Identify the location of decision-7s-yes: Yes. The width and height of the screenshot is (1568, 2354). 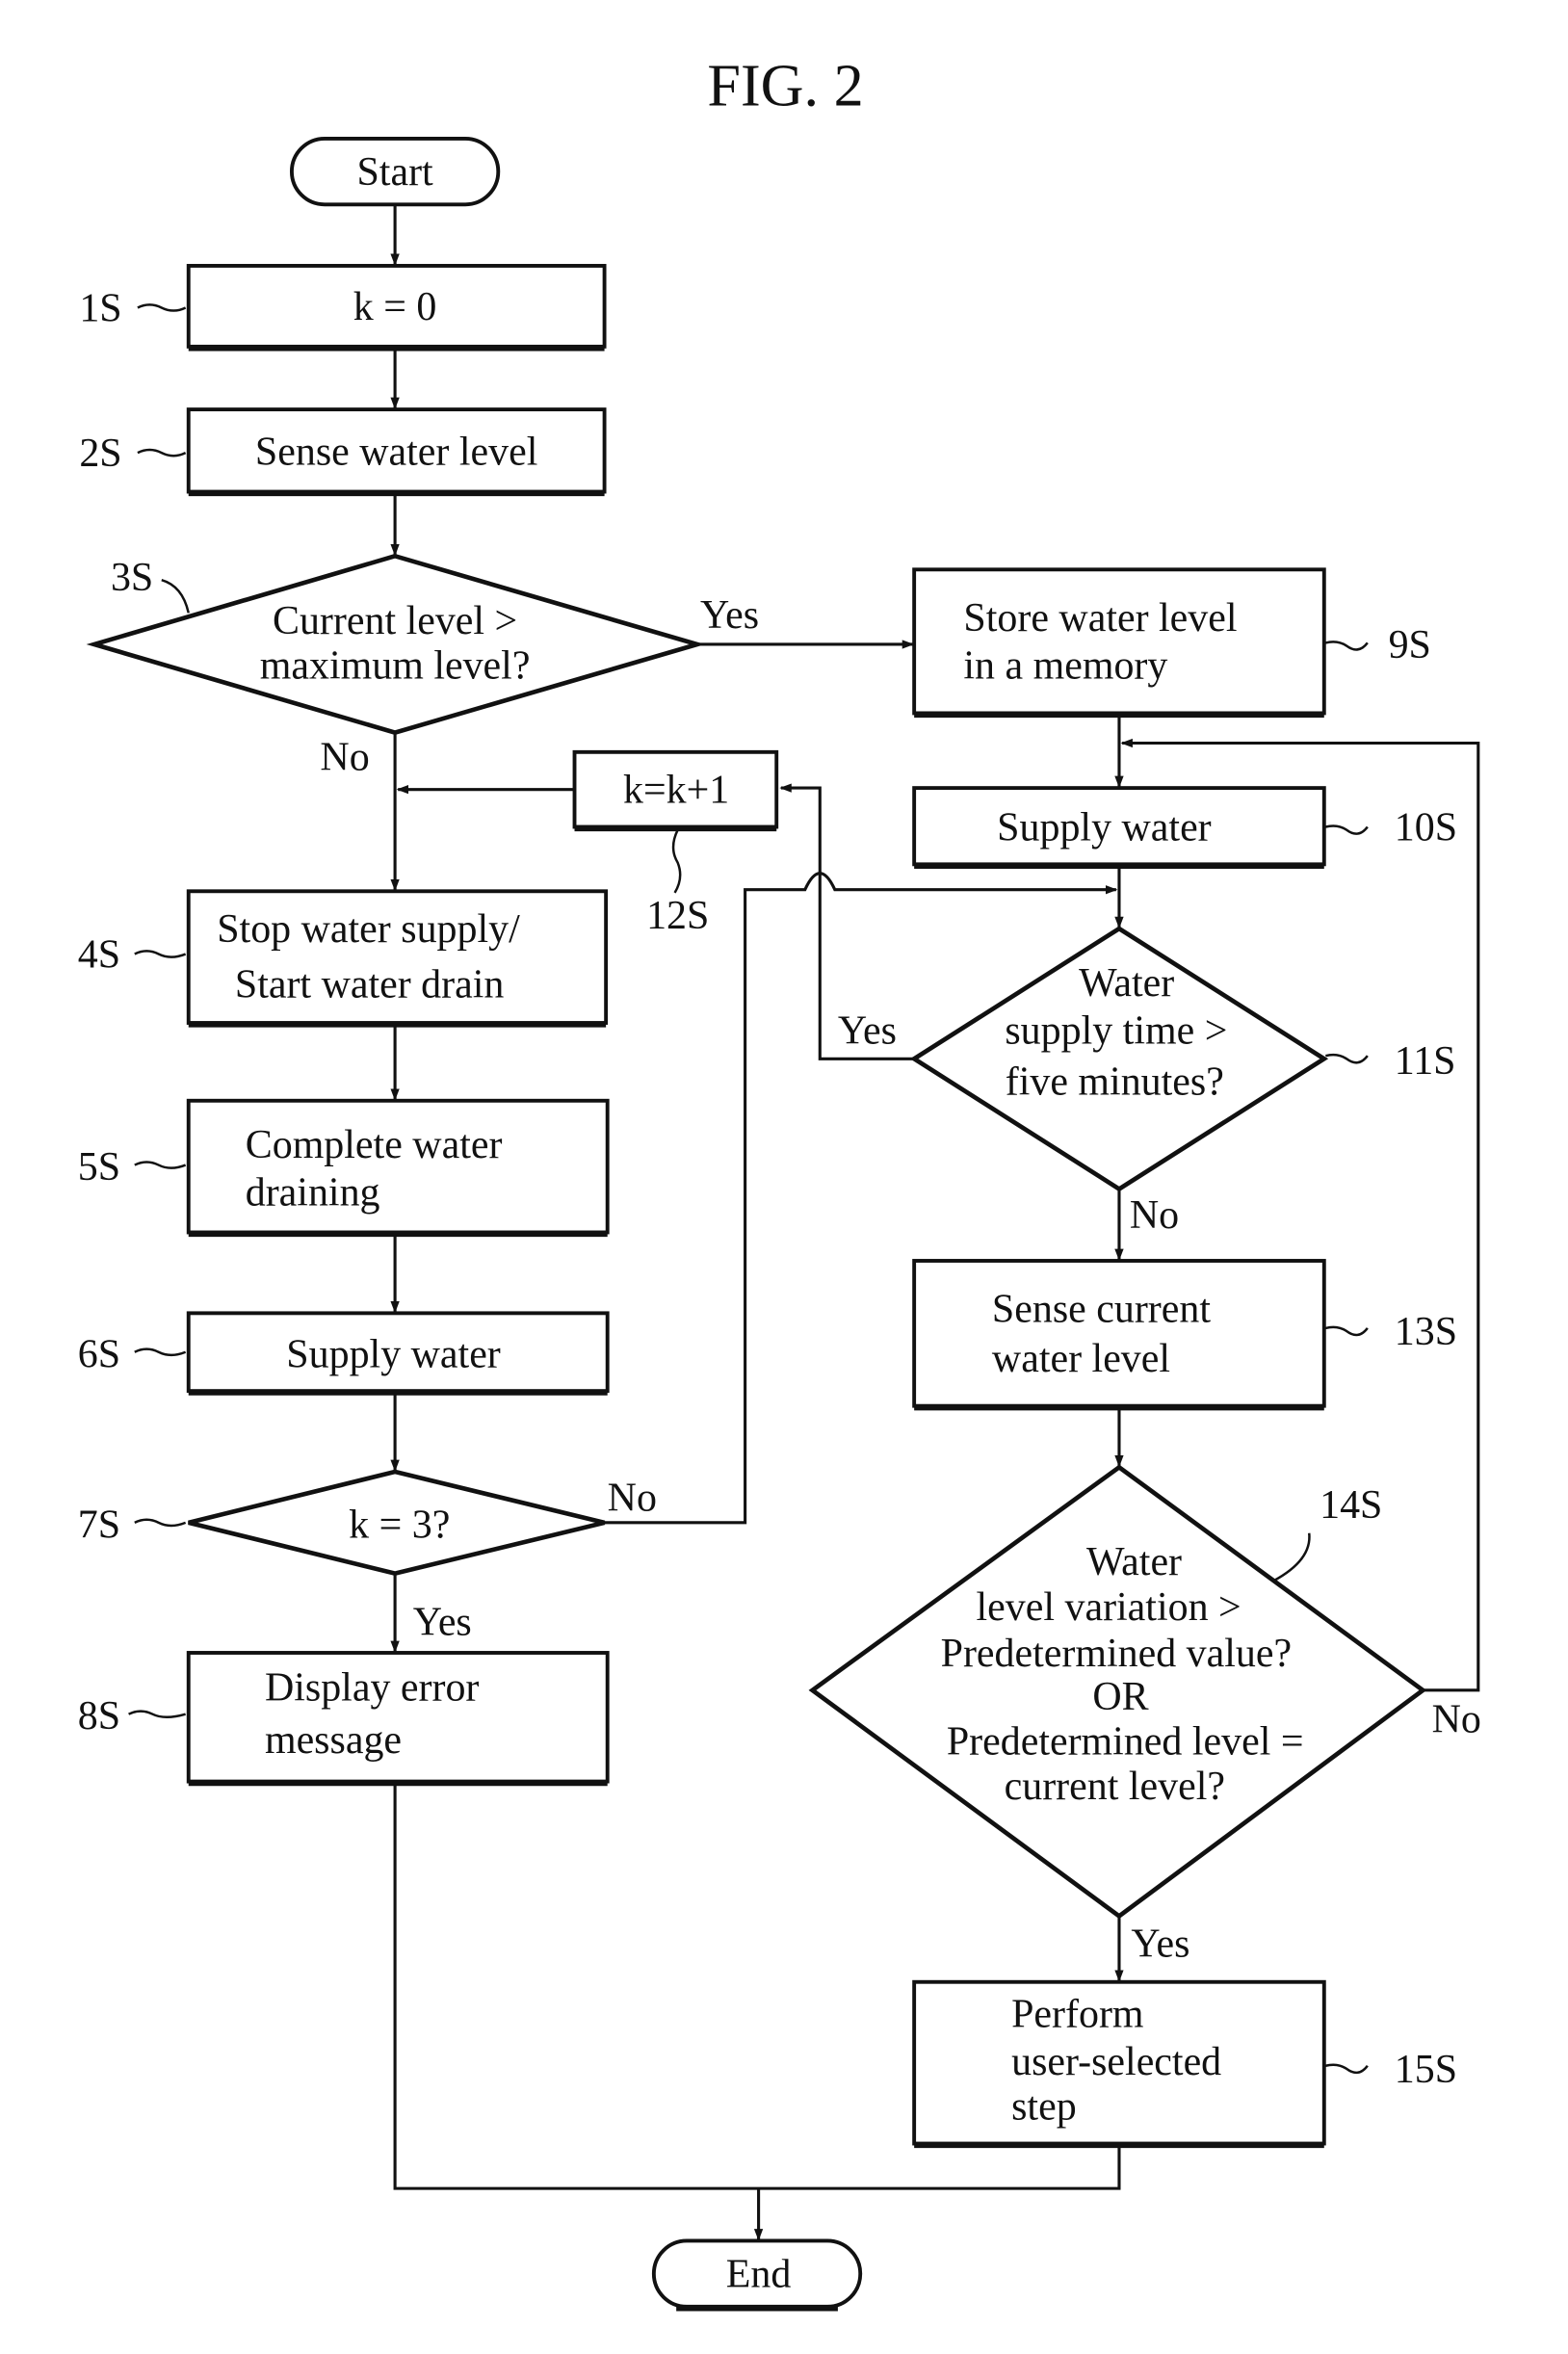
(442, 1622).